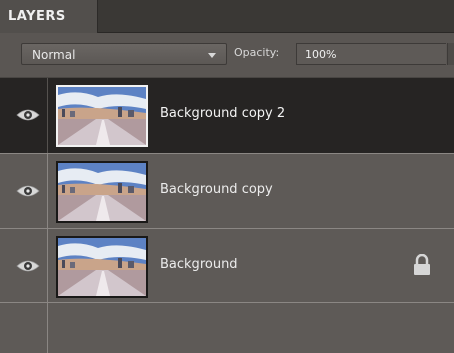 The height and width of the screenshot is (353, 454). What do you see at coordinates (227, 16) in the screenshot?
I see `panel-tab-strip: LAYERS` at bounding box center [227, 16].